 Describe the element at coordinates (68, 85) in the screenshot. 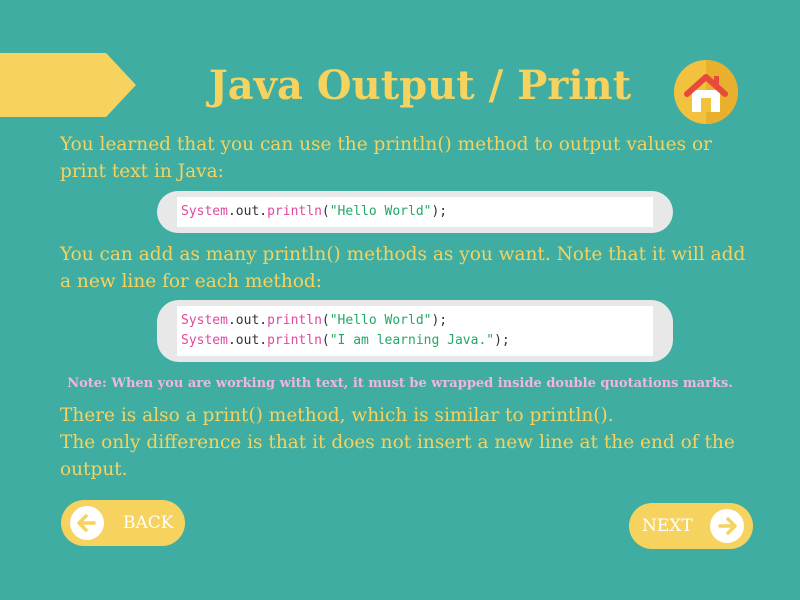

I see `banner-arrow` at that location.